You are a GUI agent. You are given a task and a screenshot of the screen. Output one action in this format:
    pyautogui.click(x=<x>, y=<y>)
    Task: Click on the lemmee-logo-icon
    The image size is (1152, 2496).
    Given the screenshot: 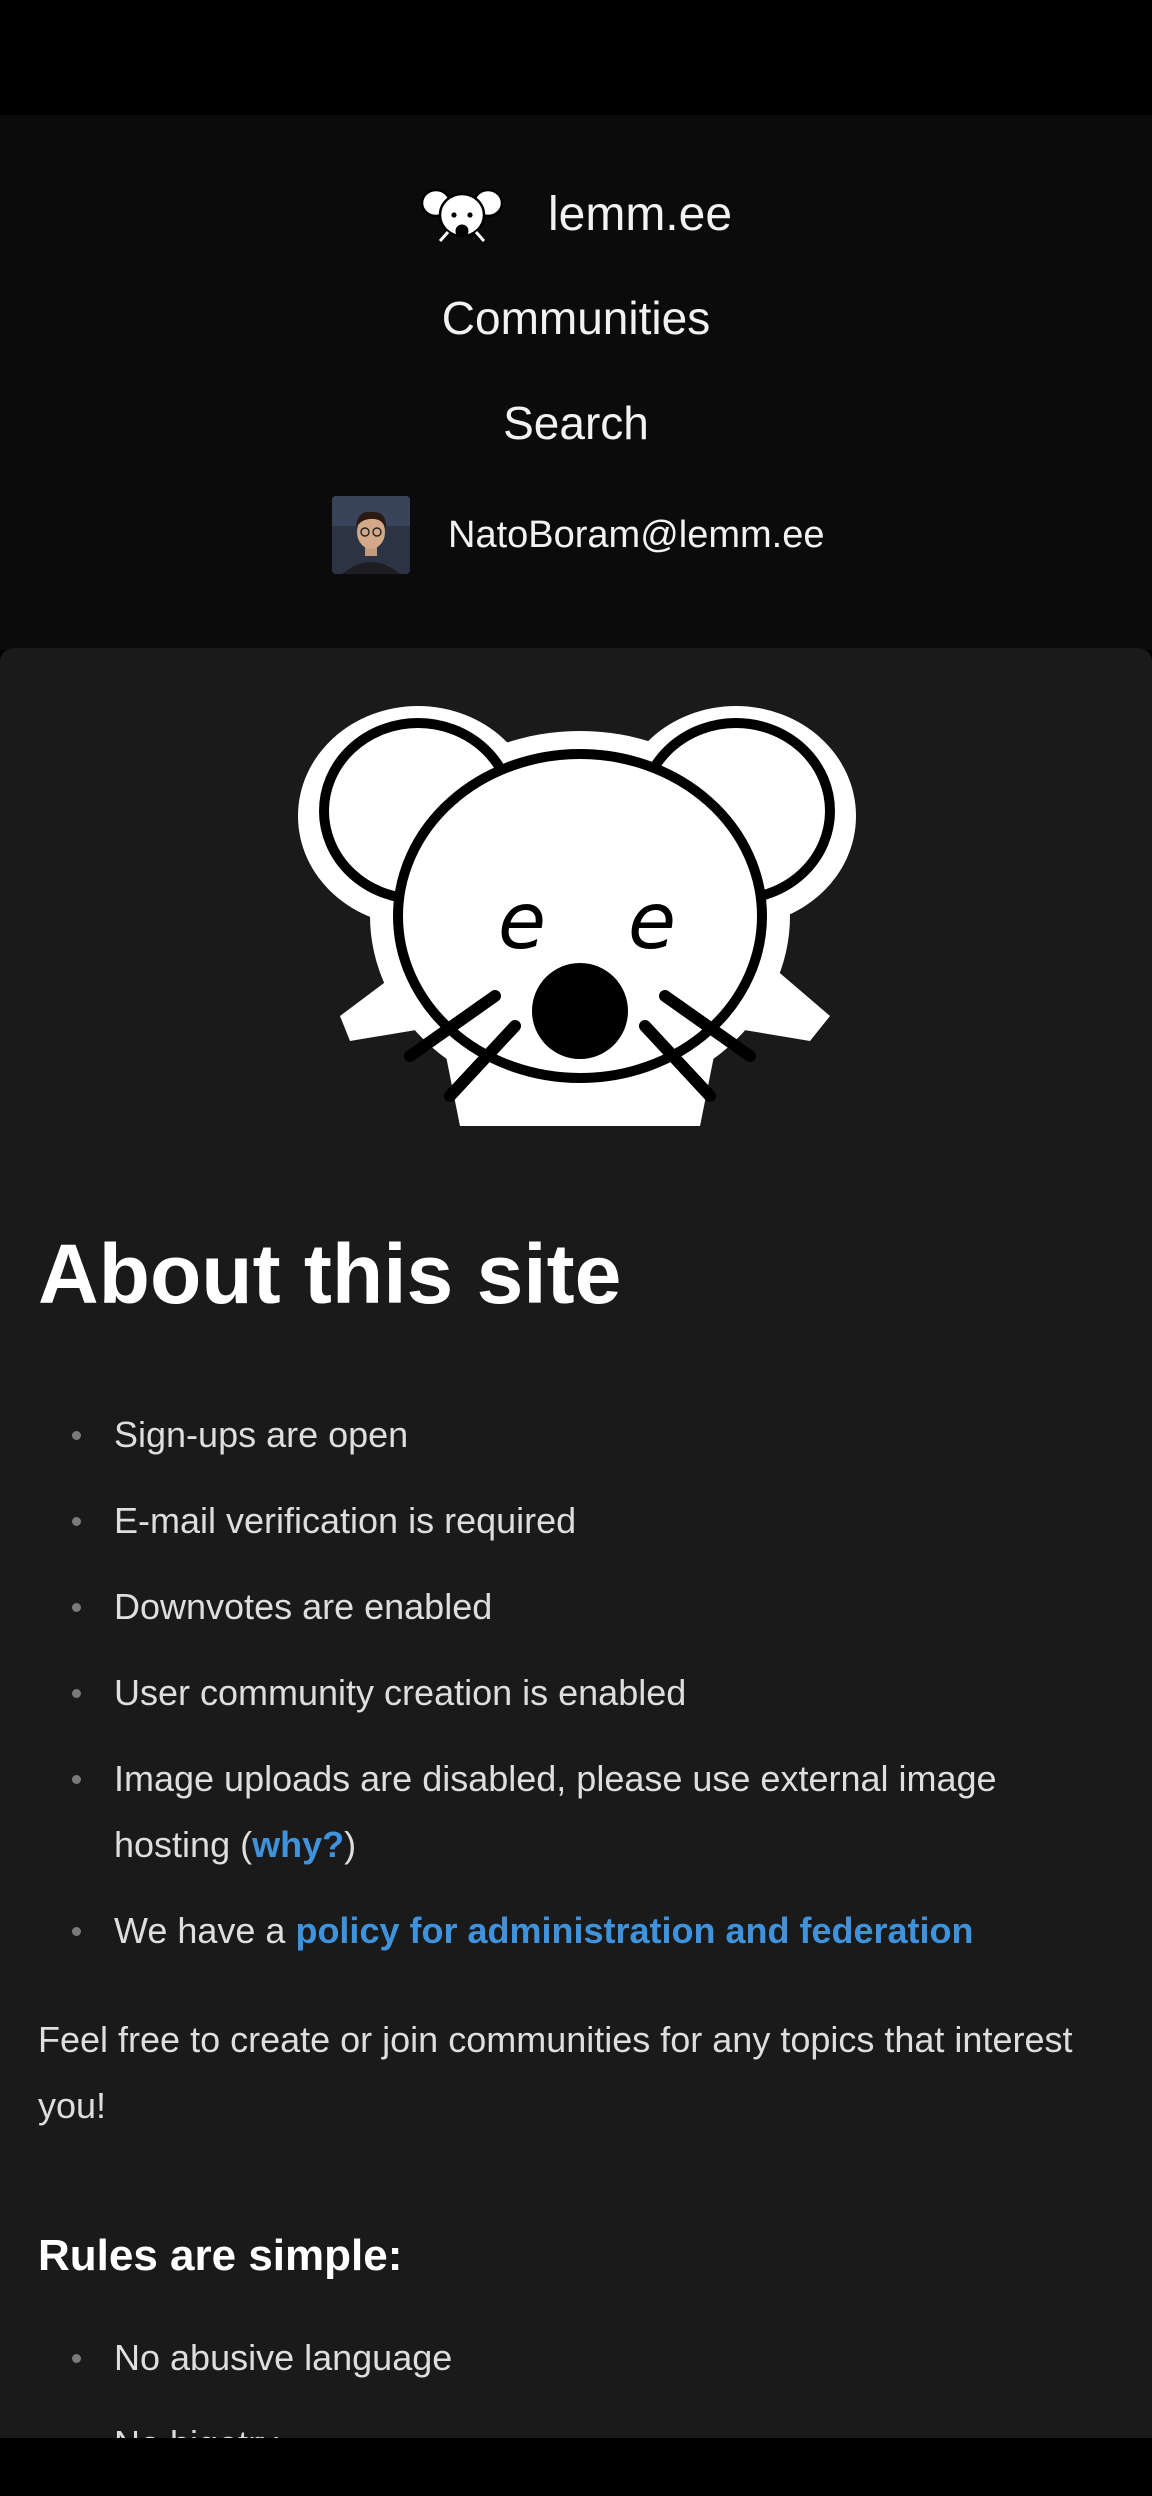 What is the action you would take?
    pyautogui.click(x=462, y=215)
    